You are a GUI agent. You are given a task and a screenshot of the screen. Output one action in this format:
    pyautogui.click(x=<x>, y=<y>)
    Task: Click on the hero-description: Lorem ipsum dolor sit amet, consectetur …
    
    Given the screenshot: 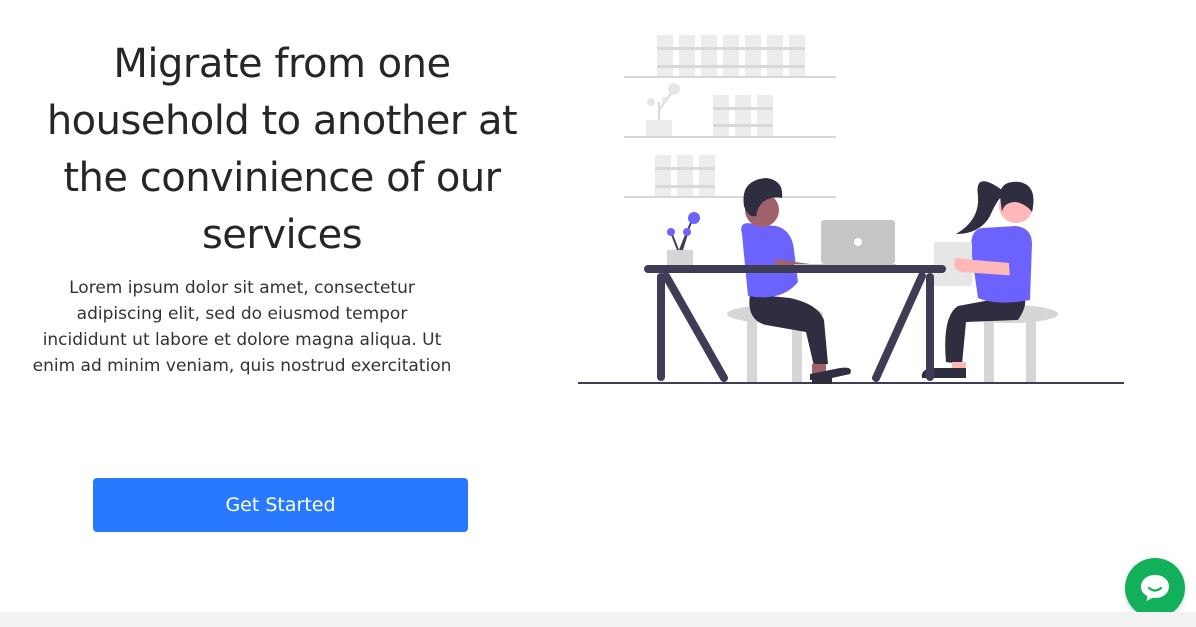 What is the action you would take?
    pyautogui.click(x=242, y=327)
    